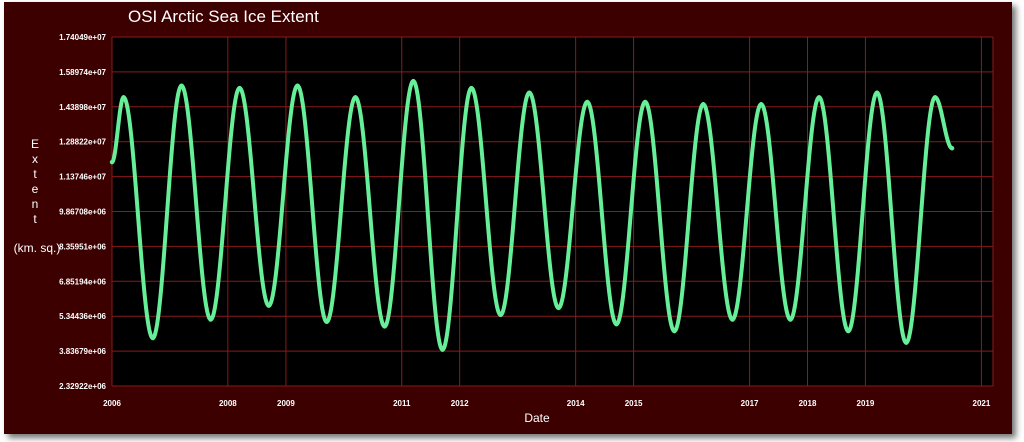 The image size is (1024, 442). What do you see at coordinates (228, 403) in the screenshot?
I see `x-tick-label: 2008` at bounding box center [228, 403].